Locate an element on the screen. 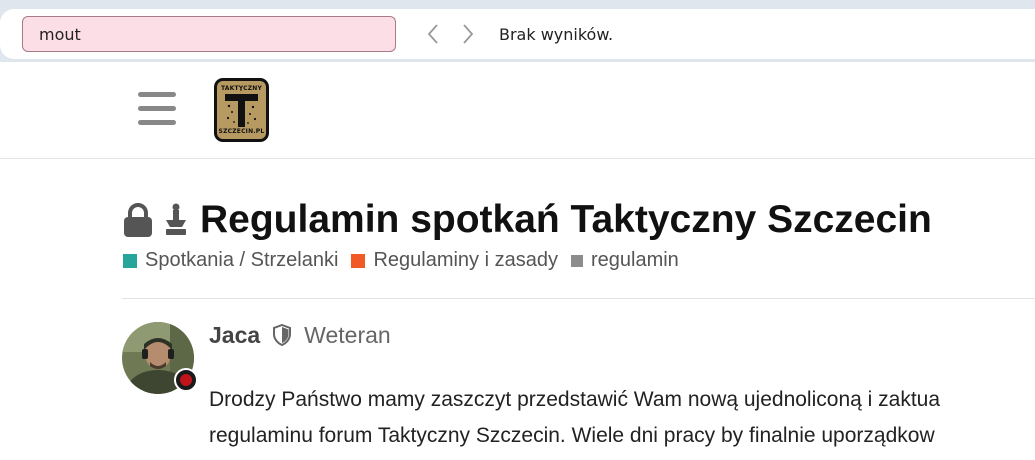 This screenshot has width=1035, height=460. find-bar-panel: Brak wyników. is located at coordinates (517, 34).